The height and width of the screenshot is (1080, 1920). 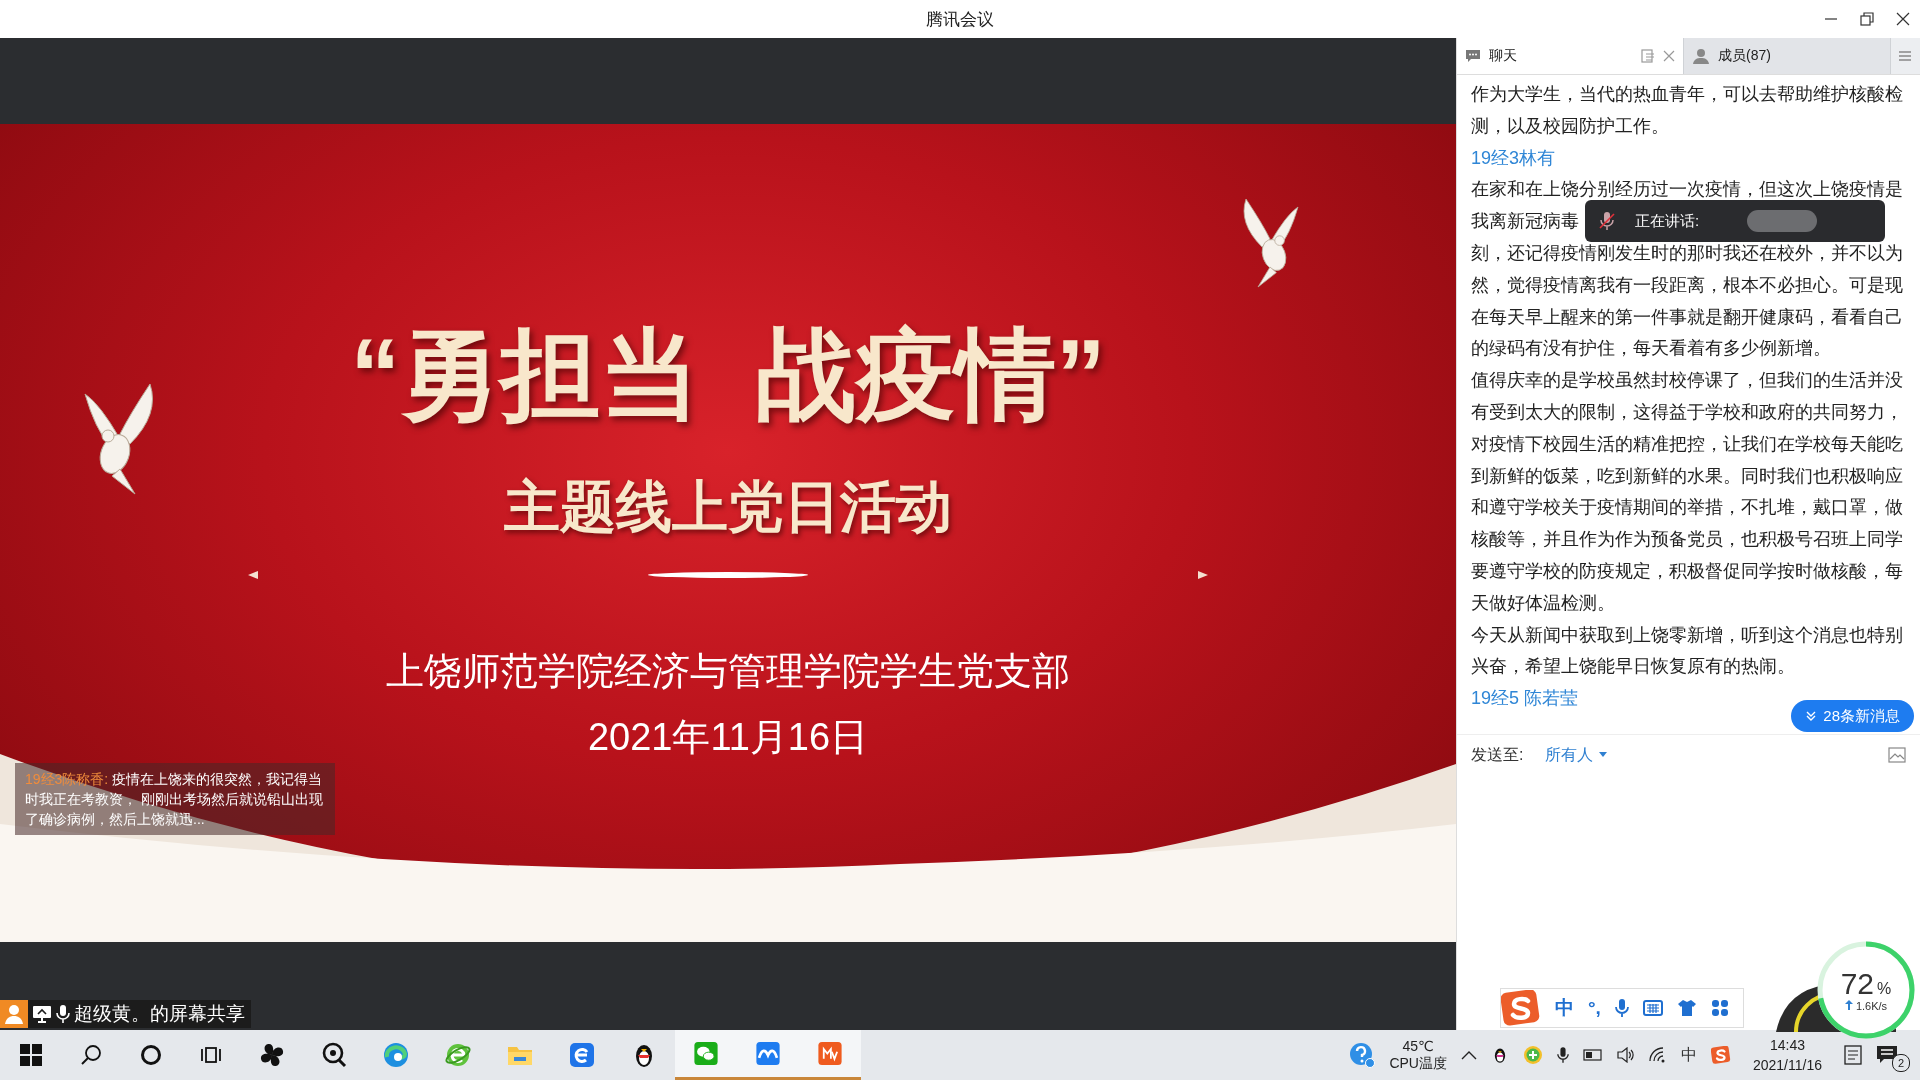 I want to click on recipient-dropdown: 所有人, so click(x=1576, y=755).